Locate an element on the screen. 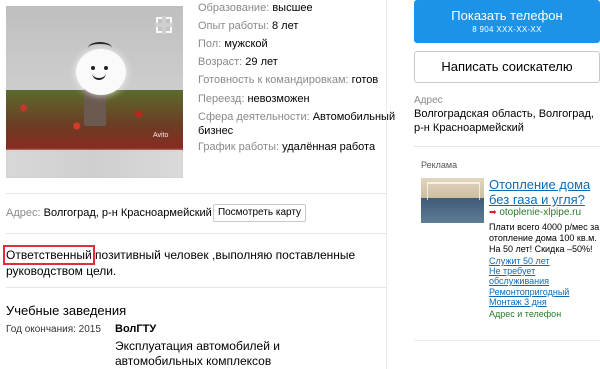 The image size is (600, 369). detail-gender: Пол: мужской is located at coordinates (233, 44).